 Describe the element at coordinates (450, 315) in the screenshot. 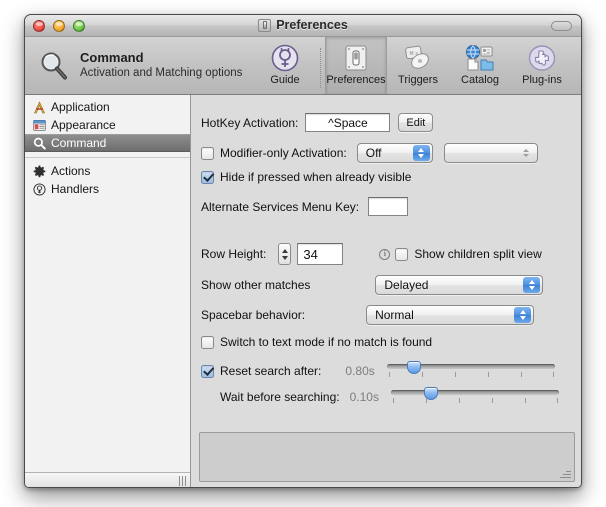

I see `spacebar-behavior-popup: Normal` at that location.